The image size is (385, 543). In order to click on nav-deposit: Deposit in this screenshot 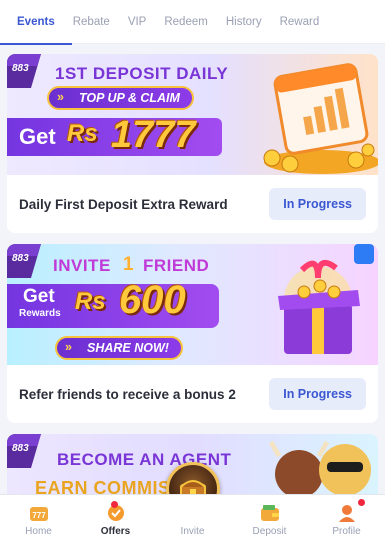, I will do `click(269, 519)`.